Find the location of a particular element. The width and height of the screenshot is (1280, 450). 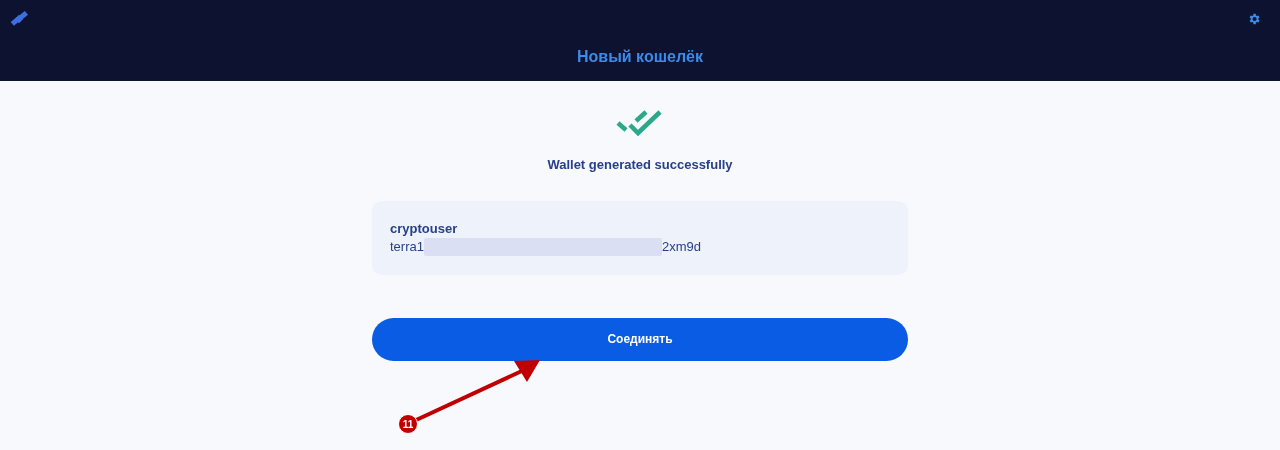

wallet-name: cryptouser is located at coordinates (424, 228).